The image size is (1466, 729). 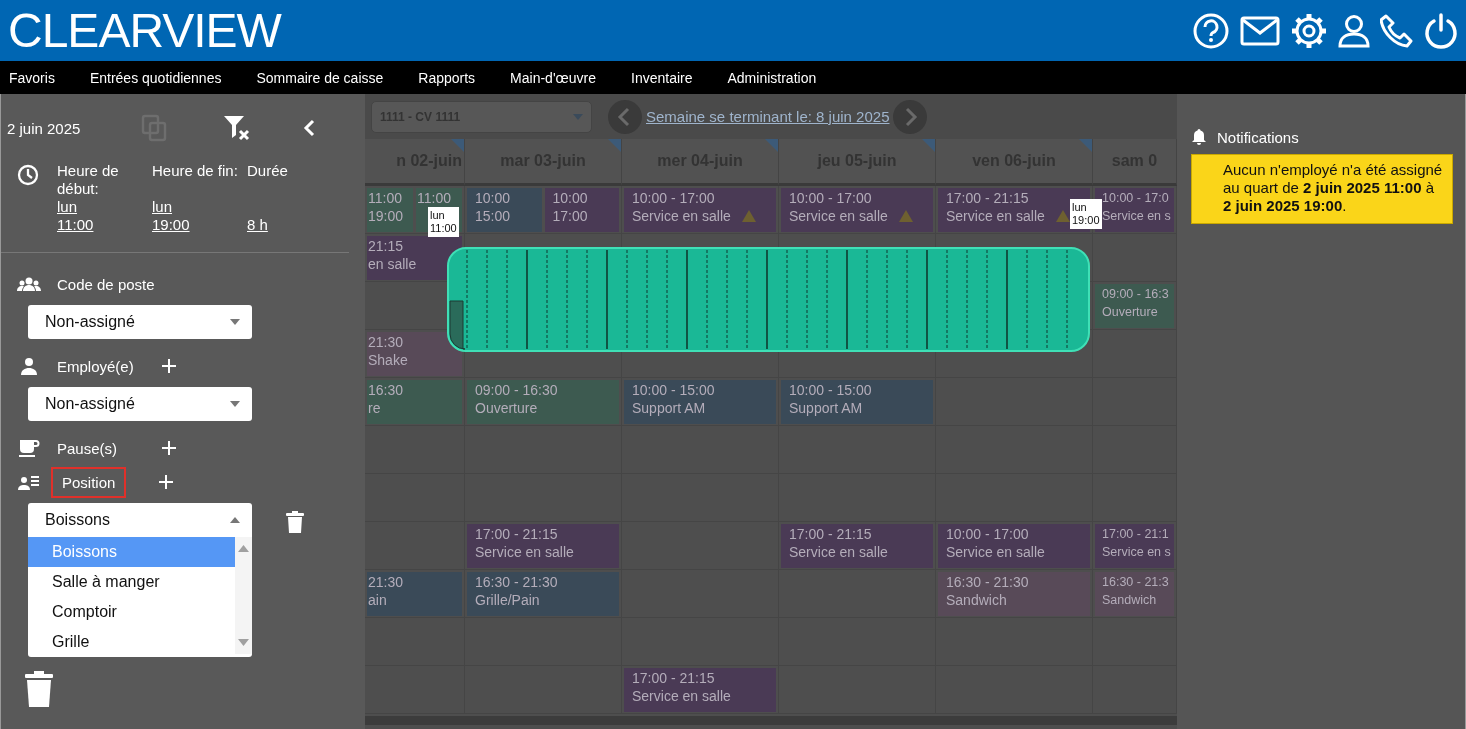 I want to click on end-time-tooltip: lun 19:00, so click(x=1086, y=214).